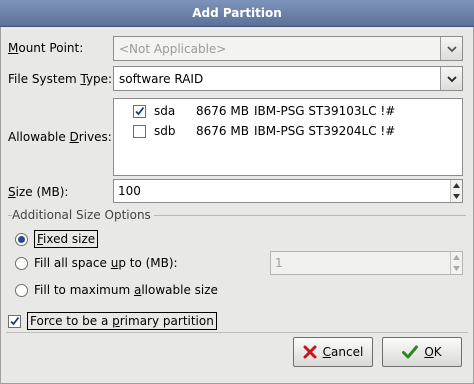 The height and width of the screenshot is (384, 474). I want to click on force-primary-label: Force to be a primary partition, so click(122, 321).